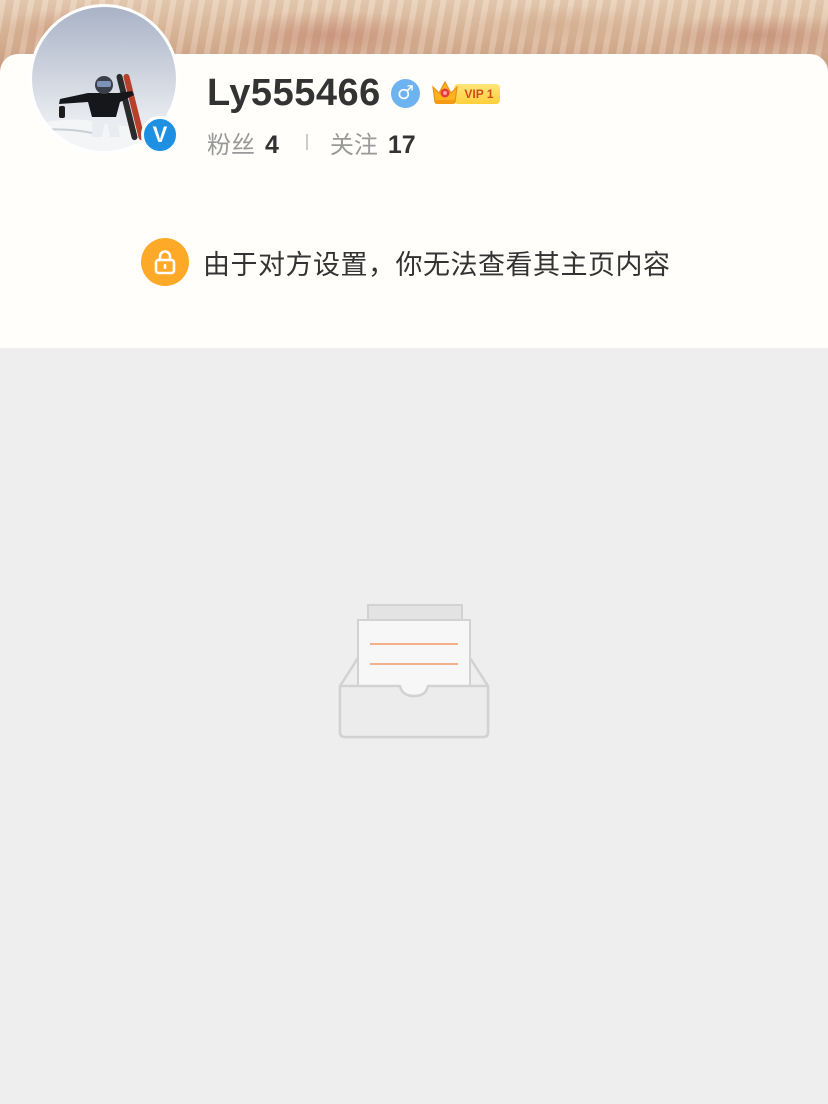 Image resolution: width=828 pixels, height=1104 pixels. Describe the element at coordinates (445, 92) in the screenshot. I see `crown-icon` at that location.